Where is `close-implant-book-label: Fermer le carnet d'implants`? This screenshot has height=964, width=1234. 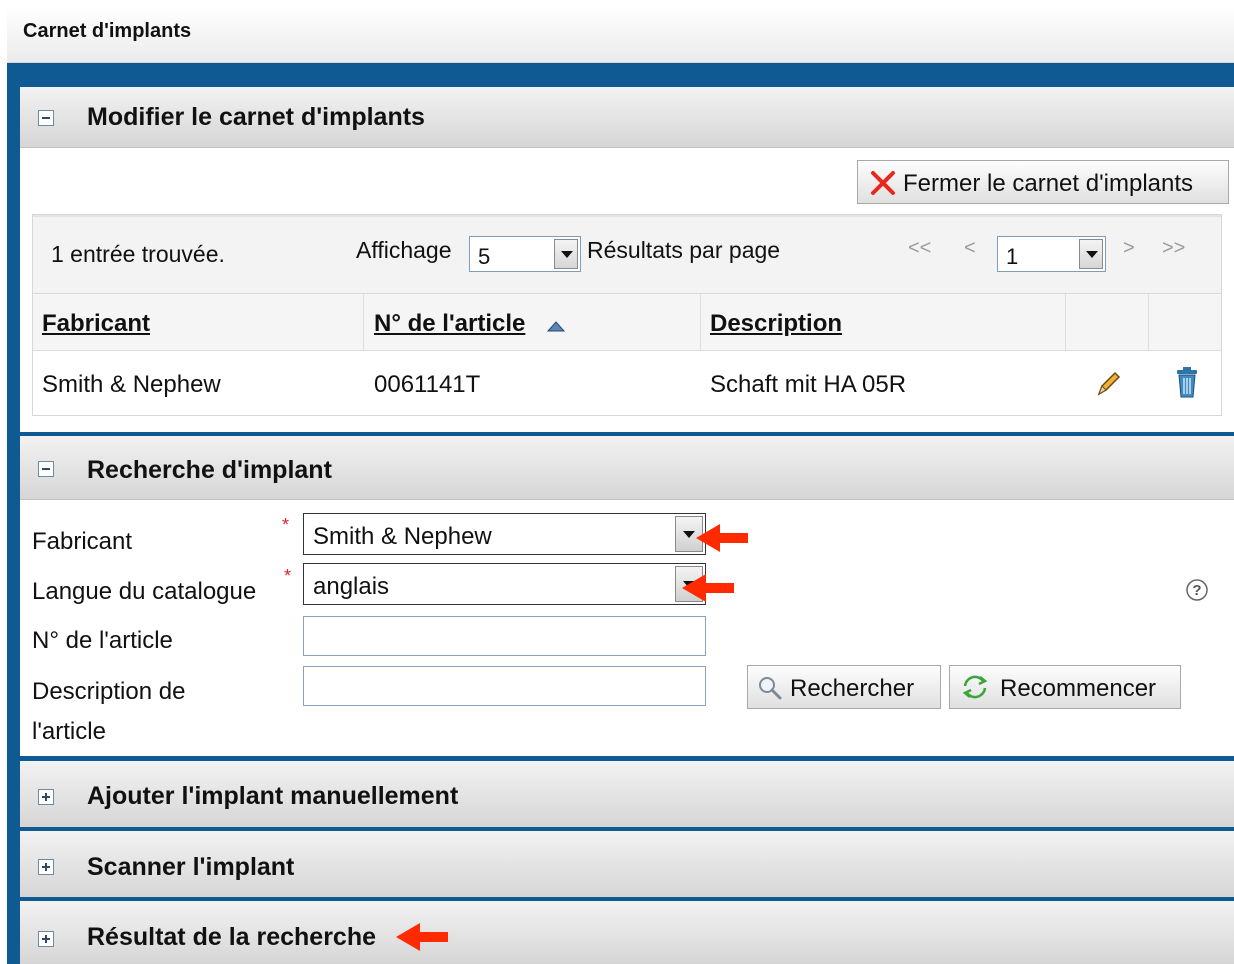
close-implant-book-label: Fermer le carnet d'implants is located at coordinates (1048, 183).